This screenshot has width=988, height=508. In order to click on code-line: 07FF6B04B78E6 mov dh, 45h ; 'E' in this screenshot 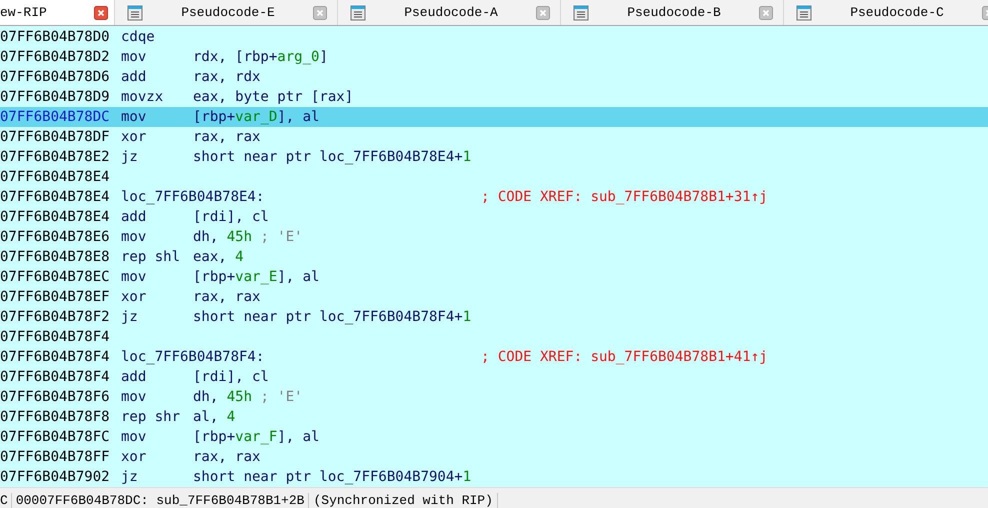, I will do `click(494, 237)`.